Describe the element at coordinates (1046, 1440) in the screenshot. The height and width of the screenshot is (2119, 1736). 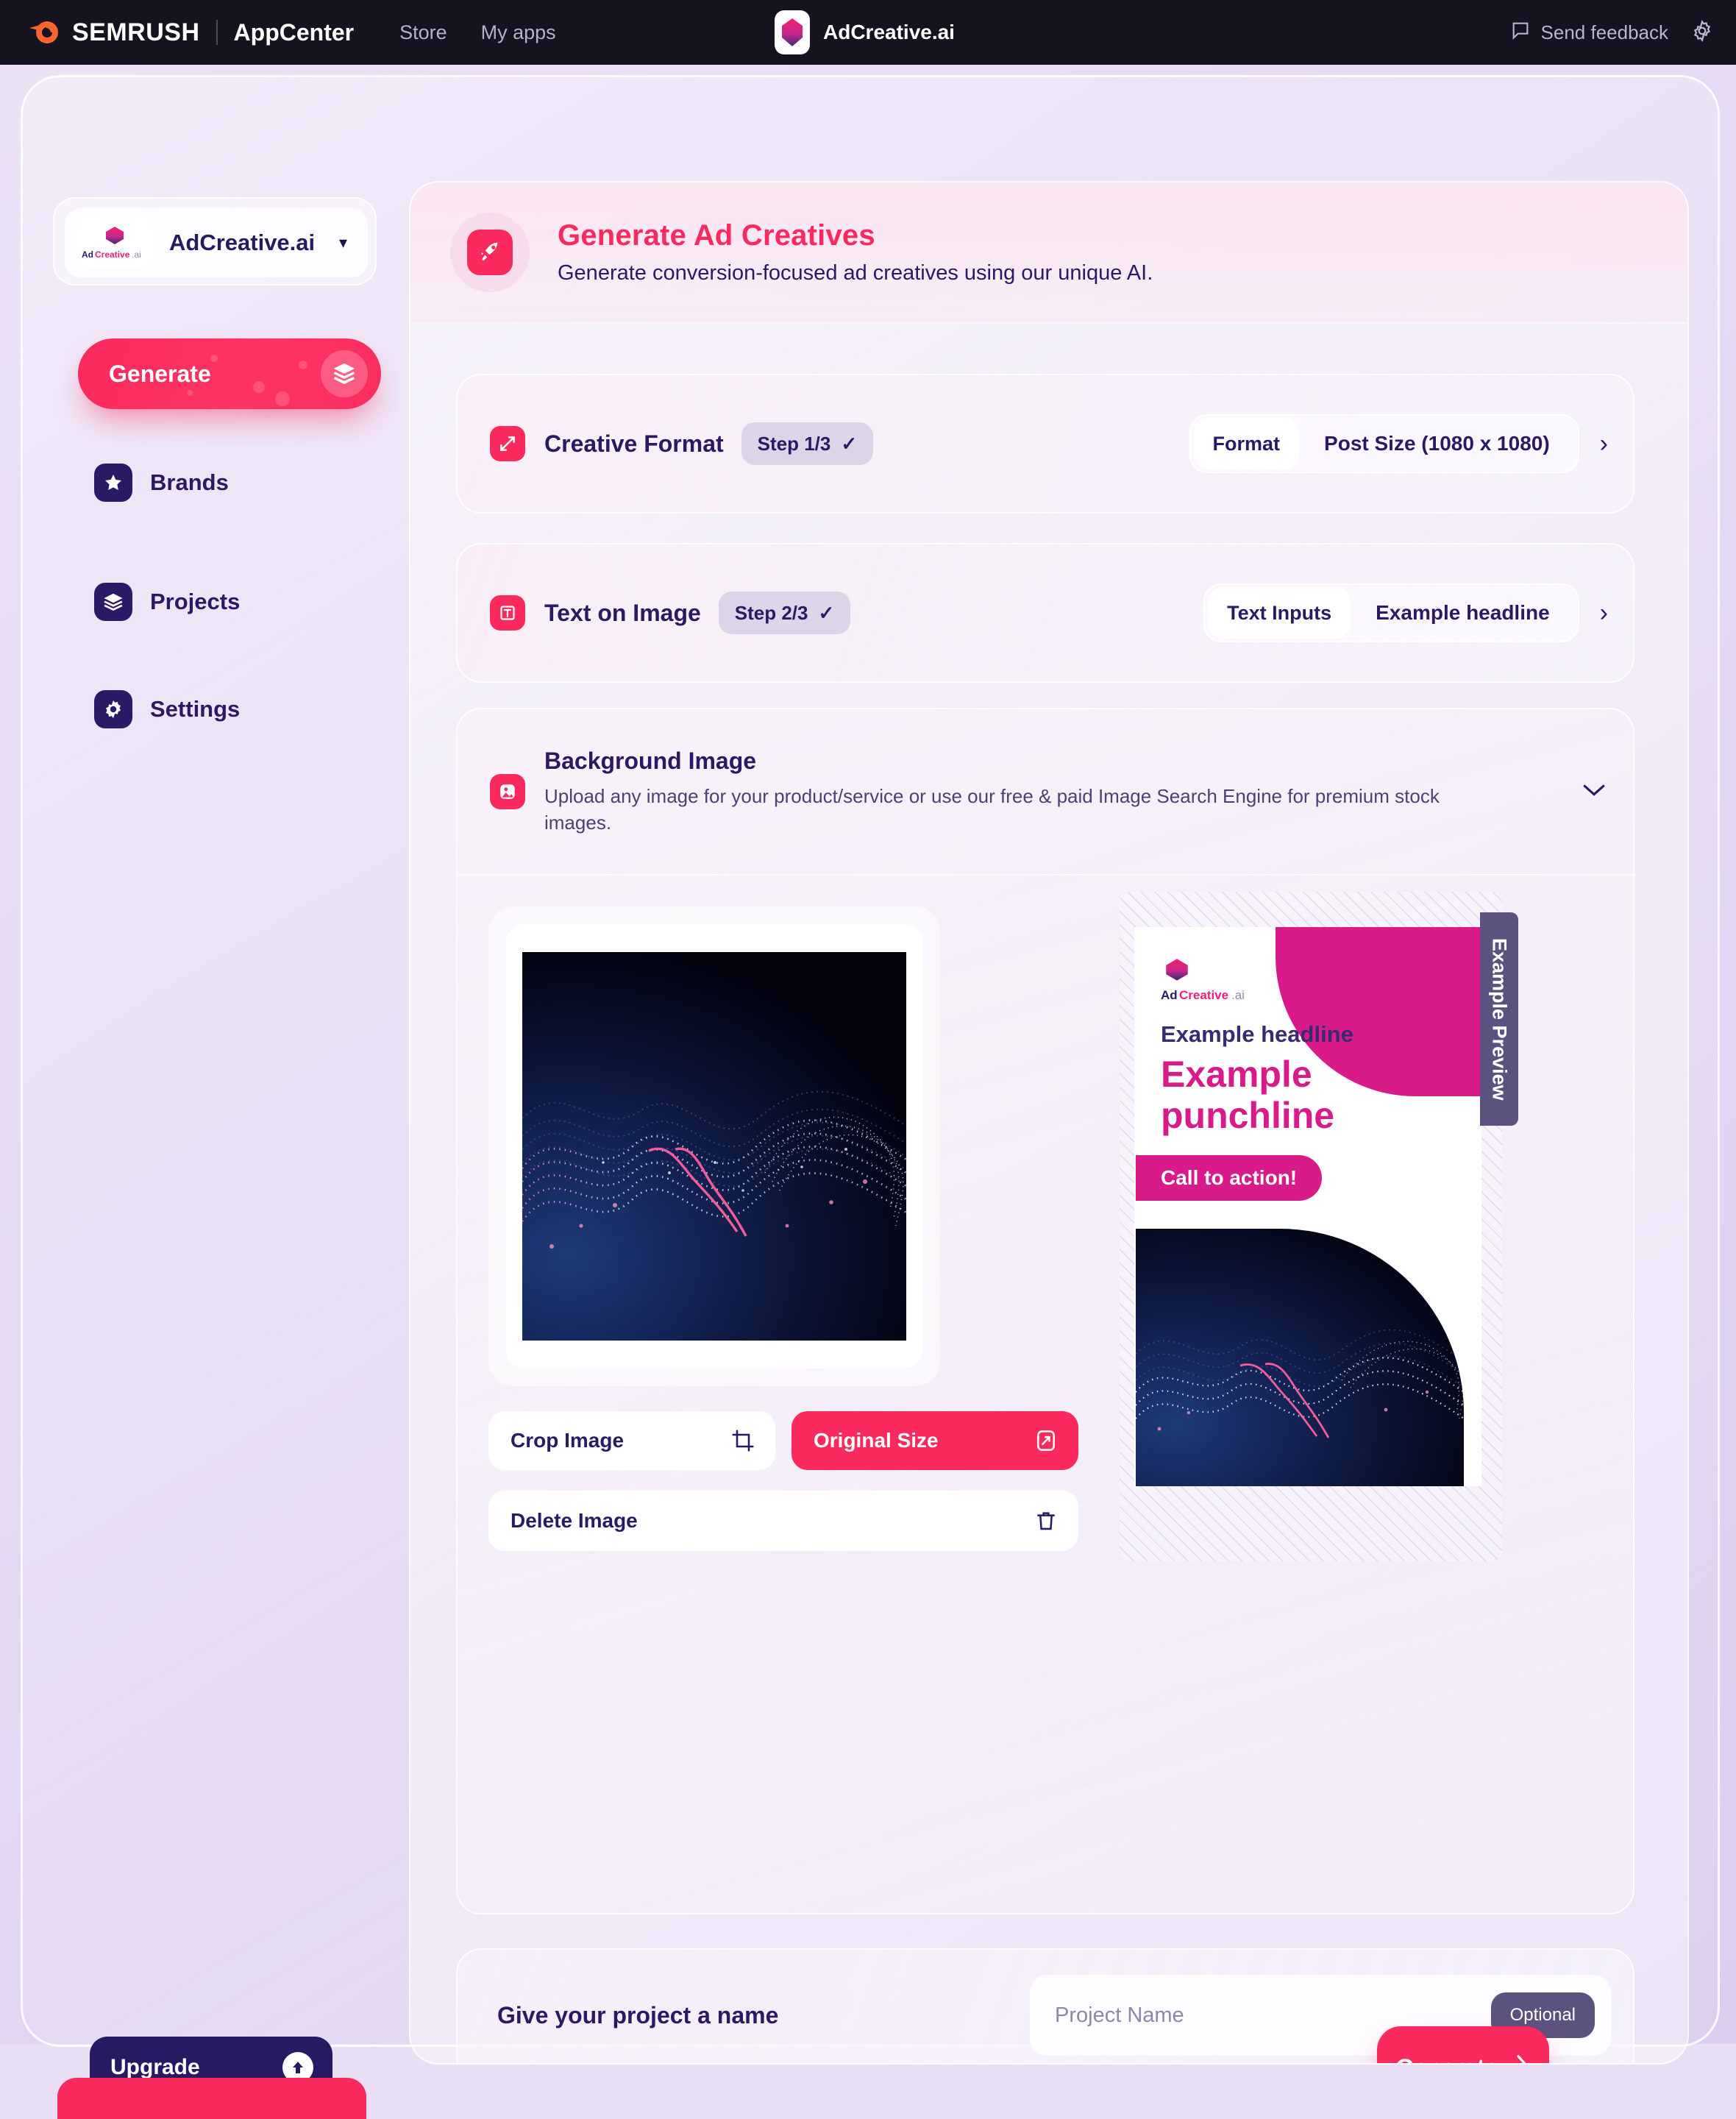
I see `resize-icon` at that location.